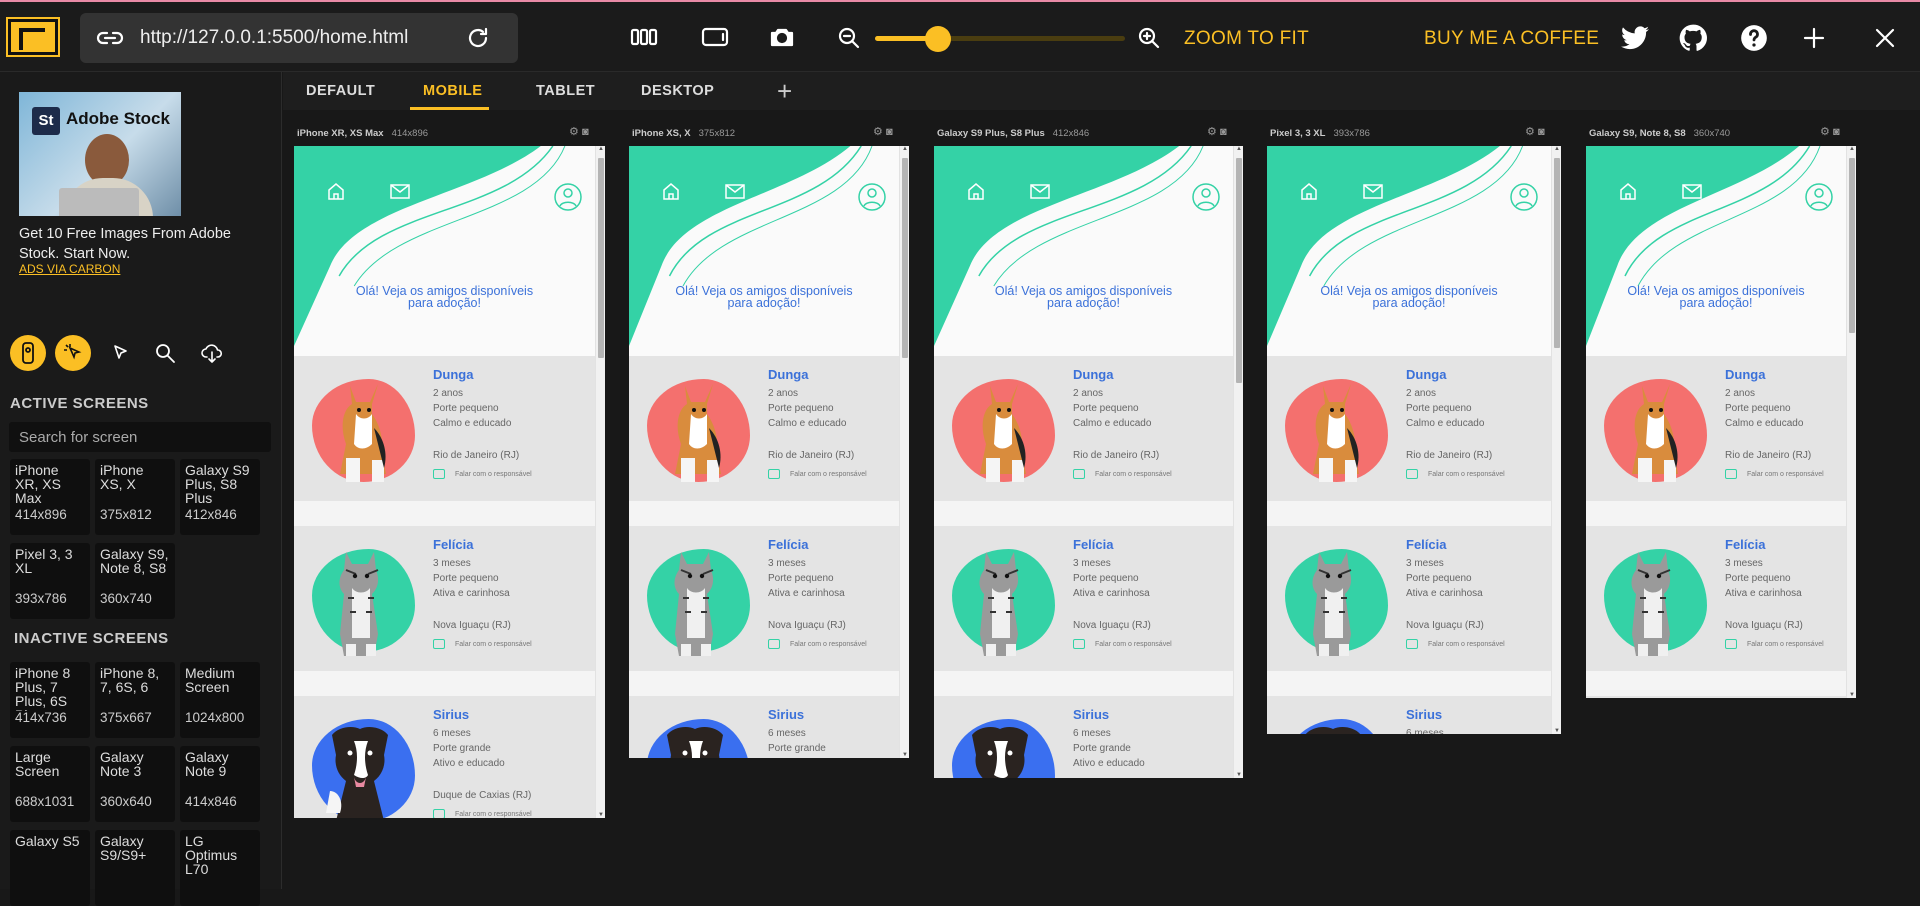  I want to click on search-icon, so click(165, 353).